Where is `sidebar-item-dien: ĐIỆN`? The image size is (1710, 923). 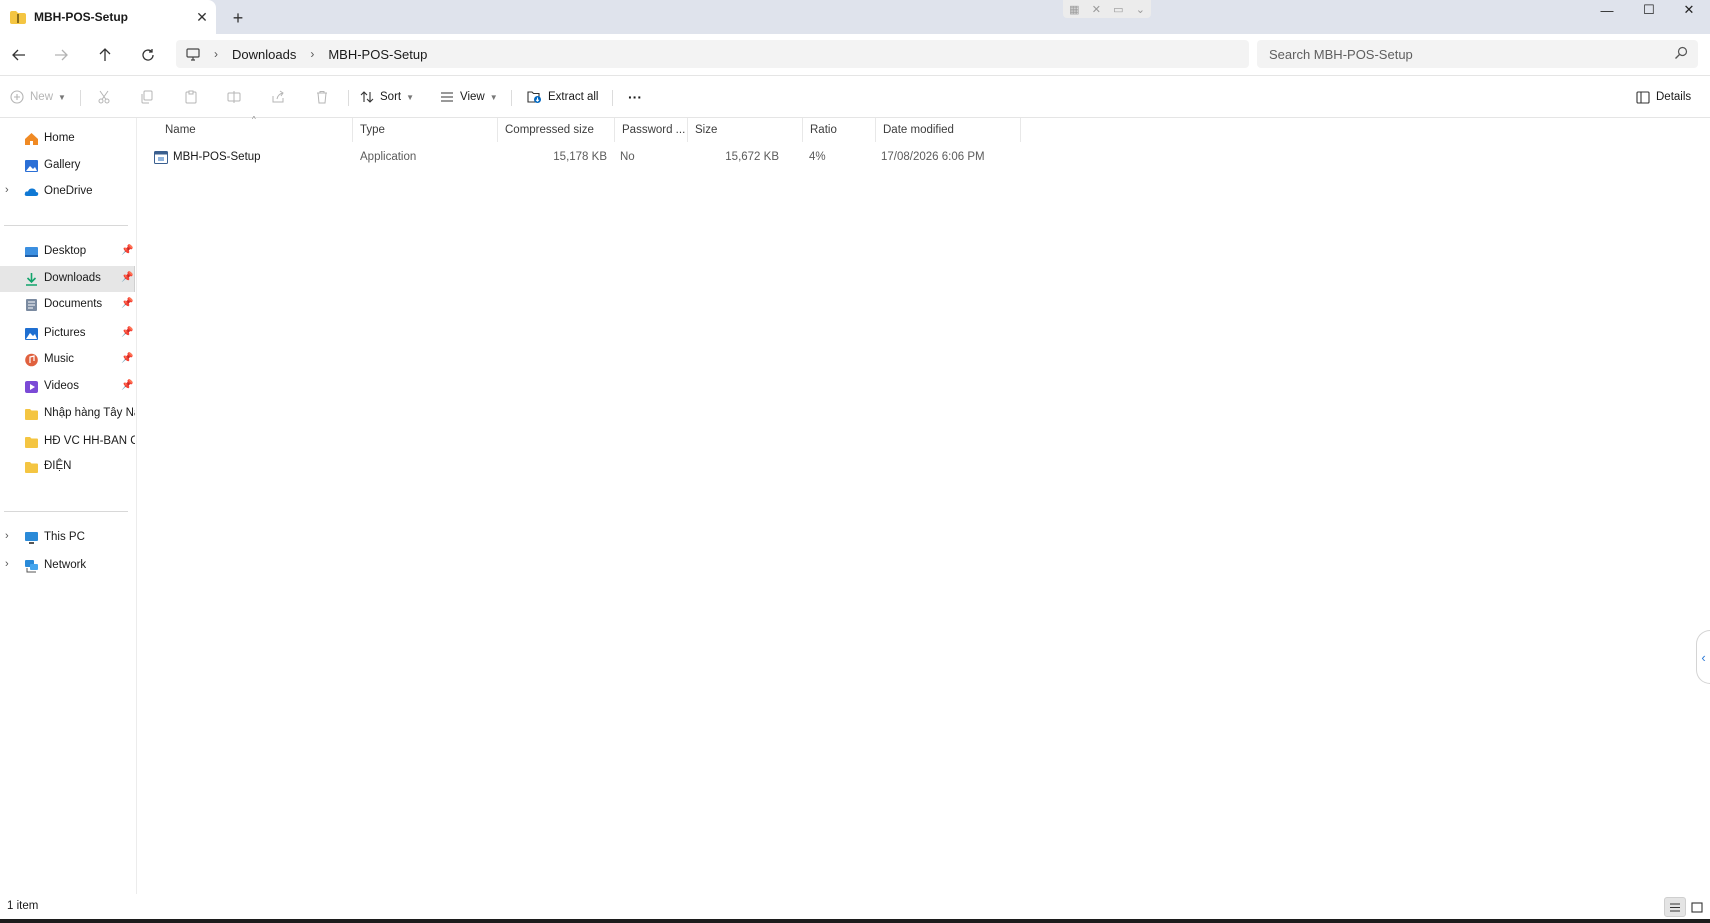
sidebar-item-dien: ĐIỆN is located at coordinates (67, 467).